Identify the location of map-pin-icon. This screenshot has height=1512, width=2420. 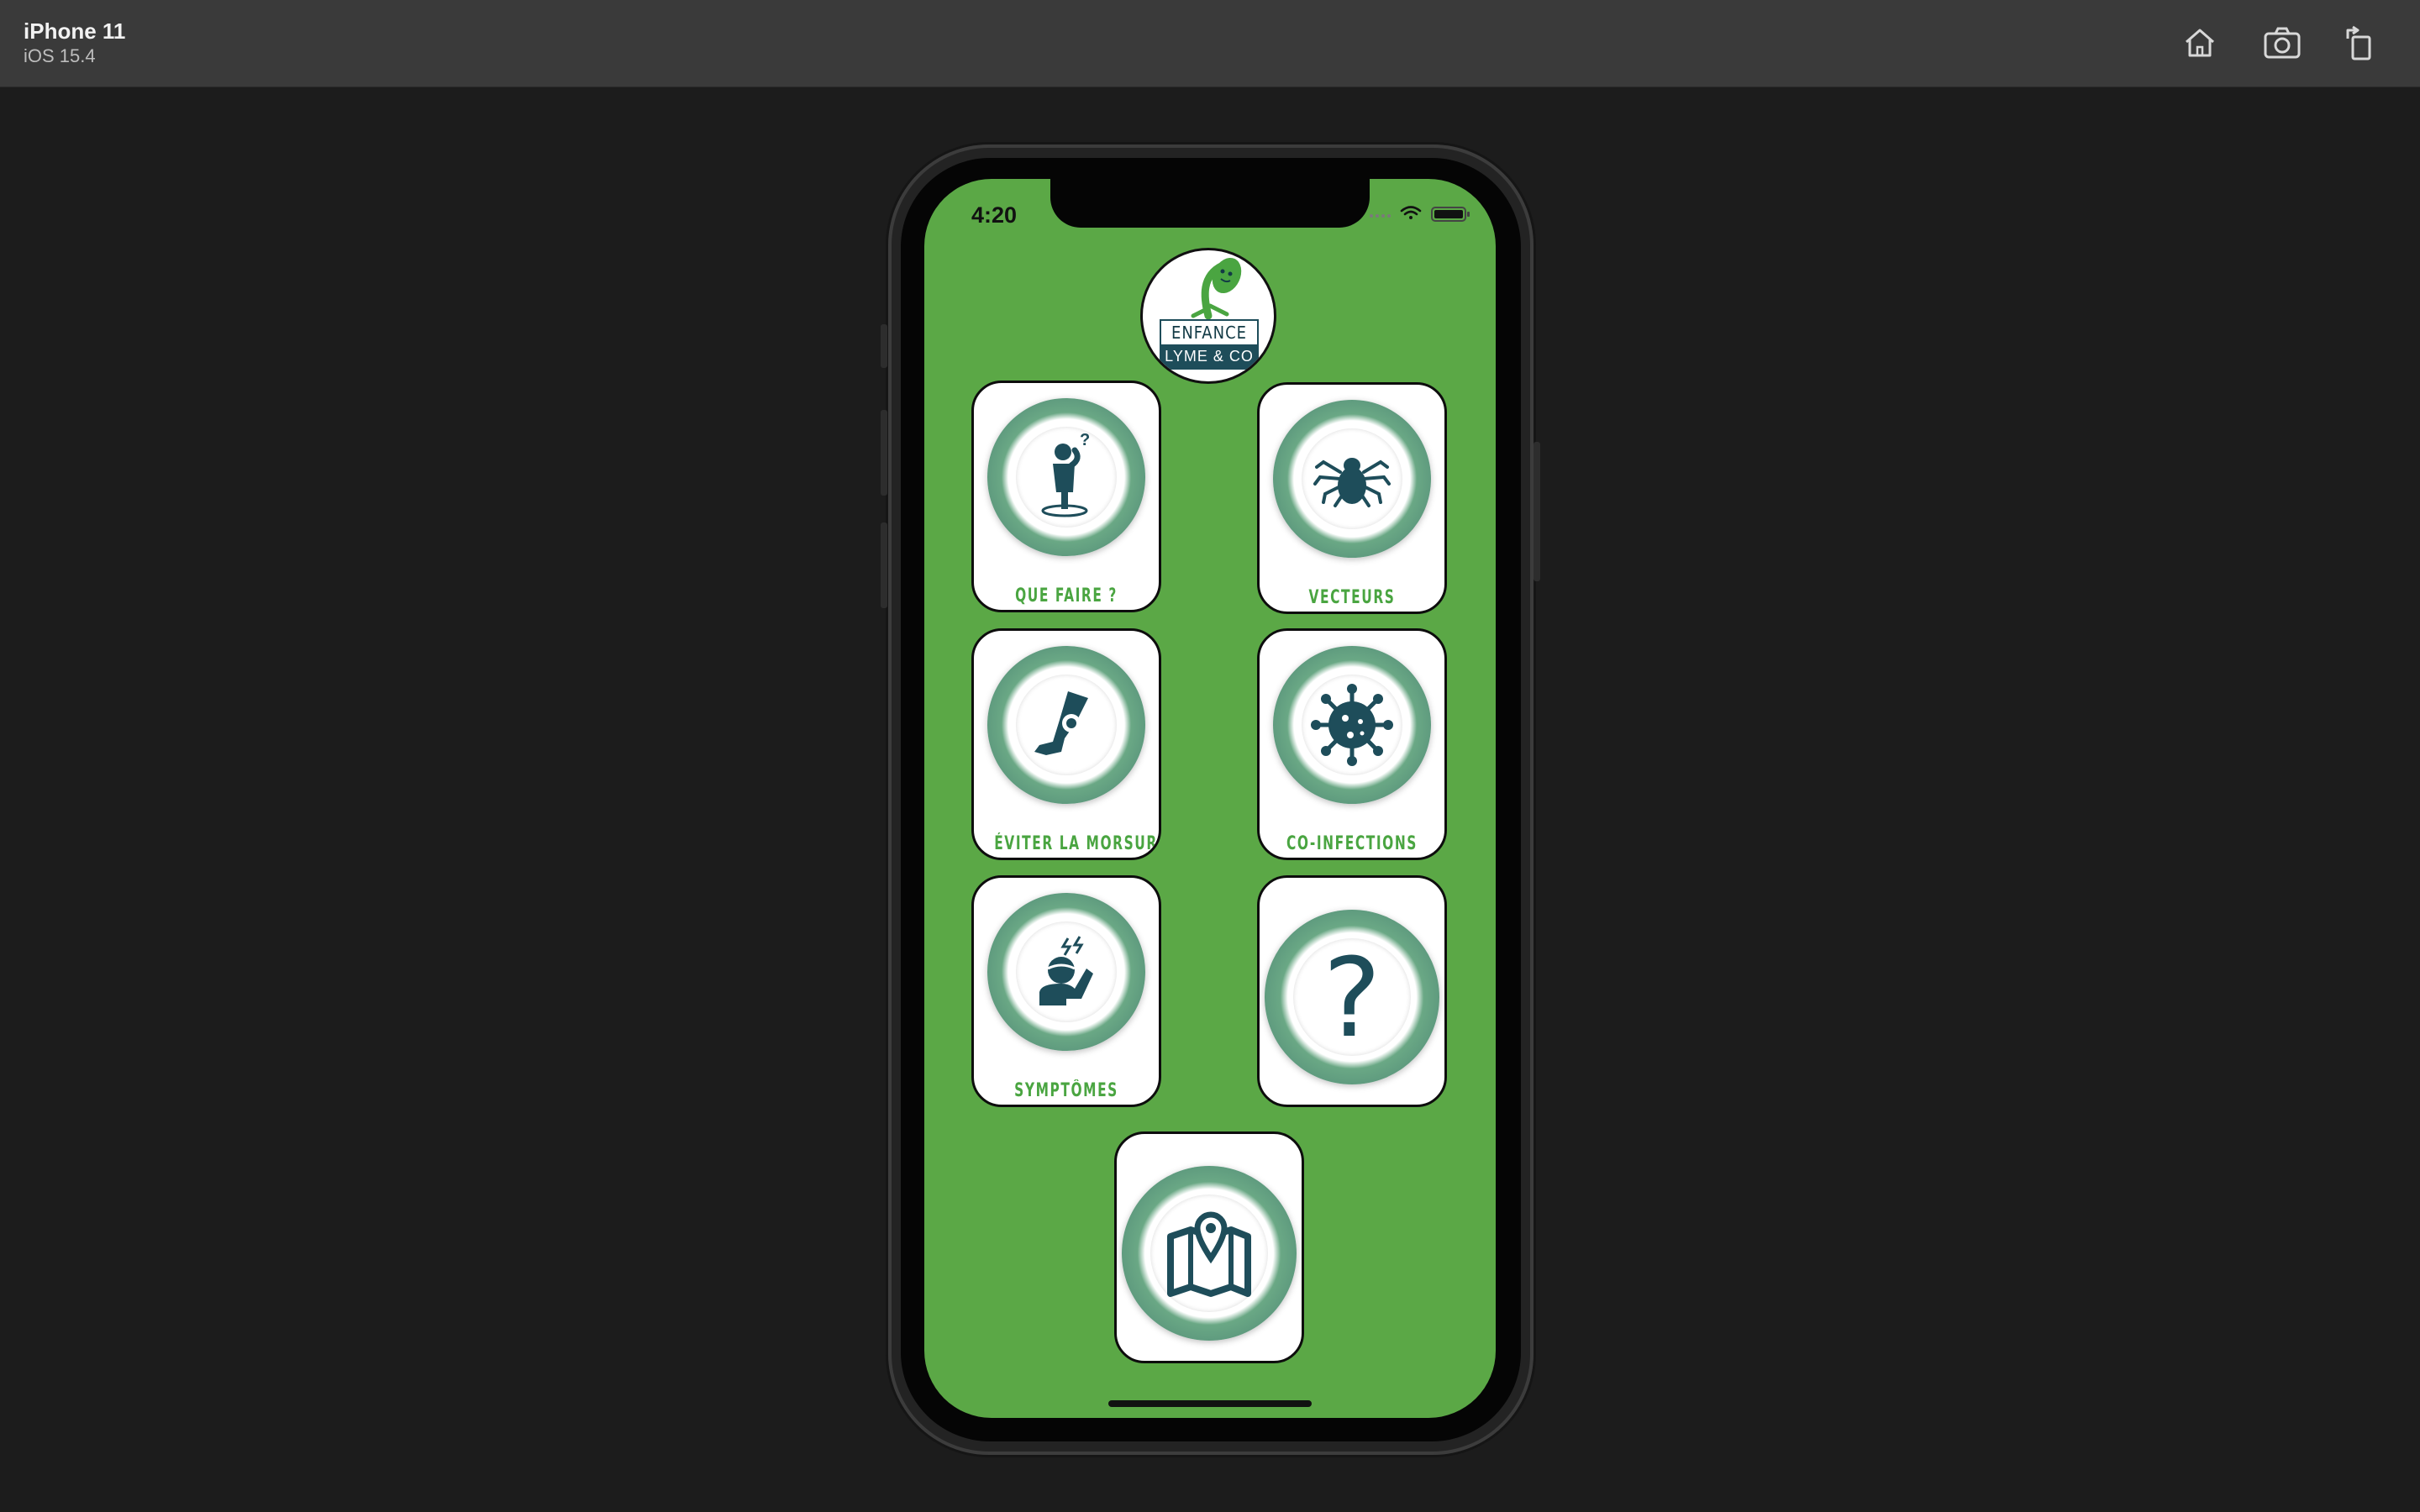
(1209, 1254).